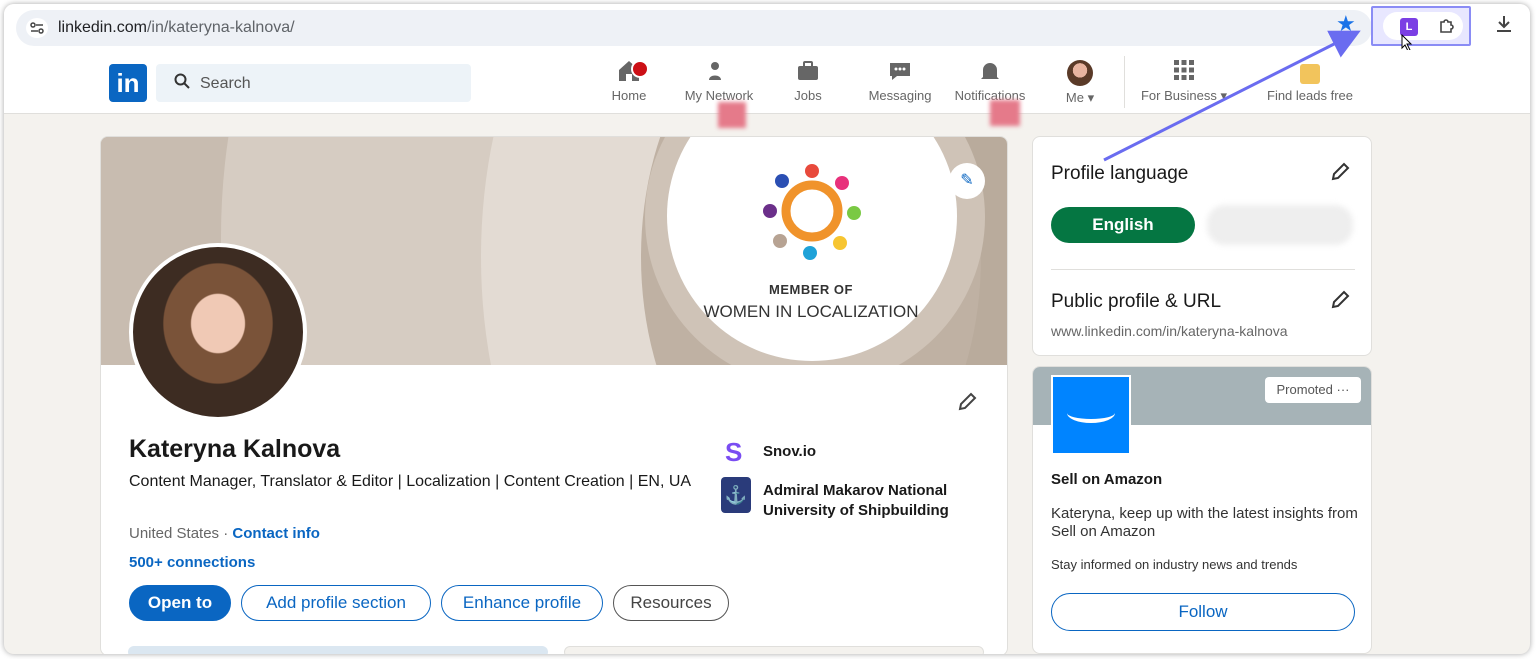  I want to click on bell-icon, so click(990, 73).